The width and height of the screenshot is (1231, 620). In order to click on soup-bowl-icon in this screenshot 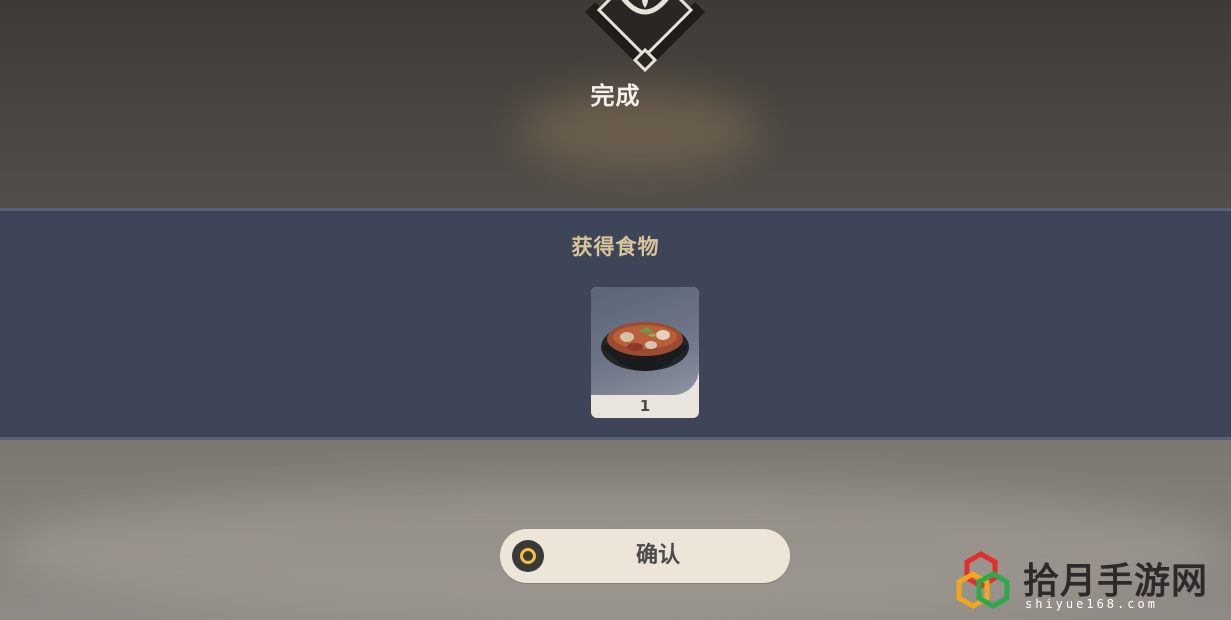, I will do `click(645, 346)`.